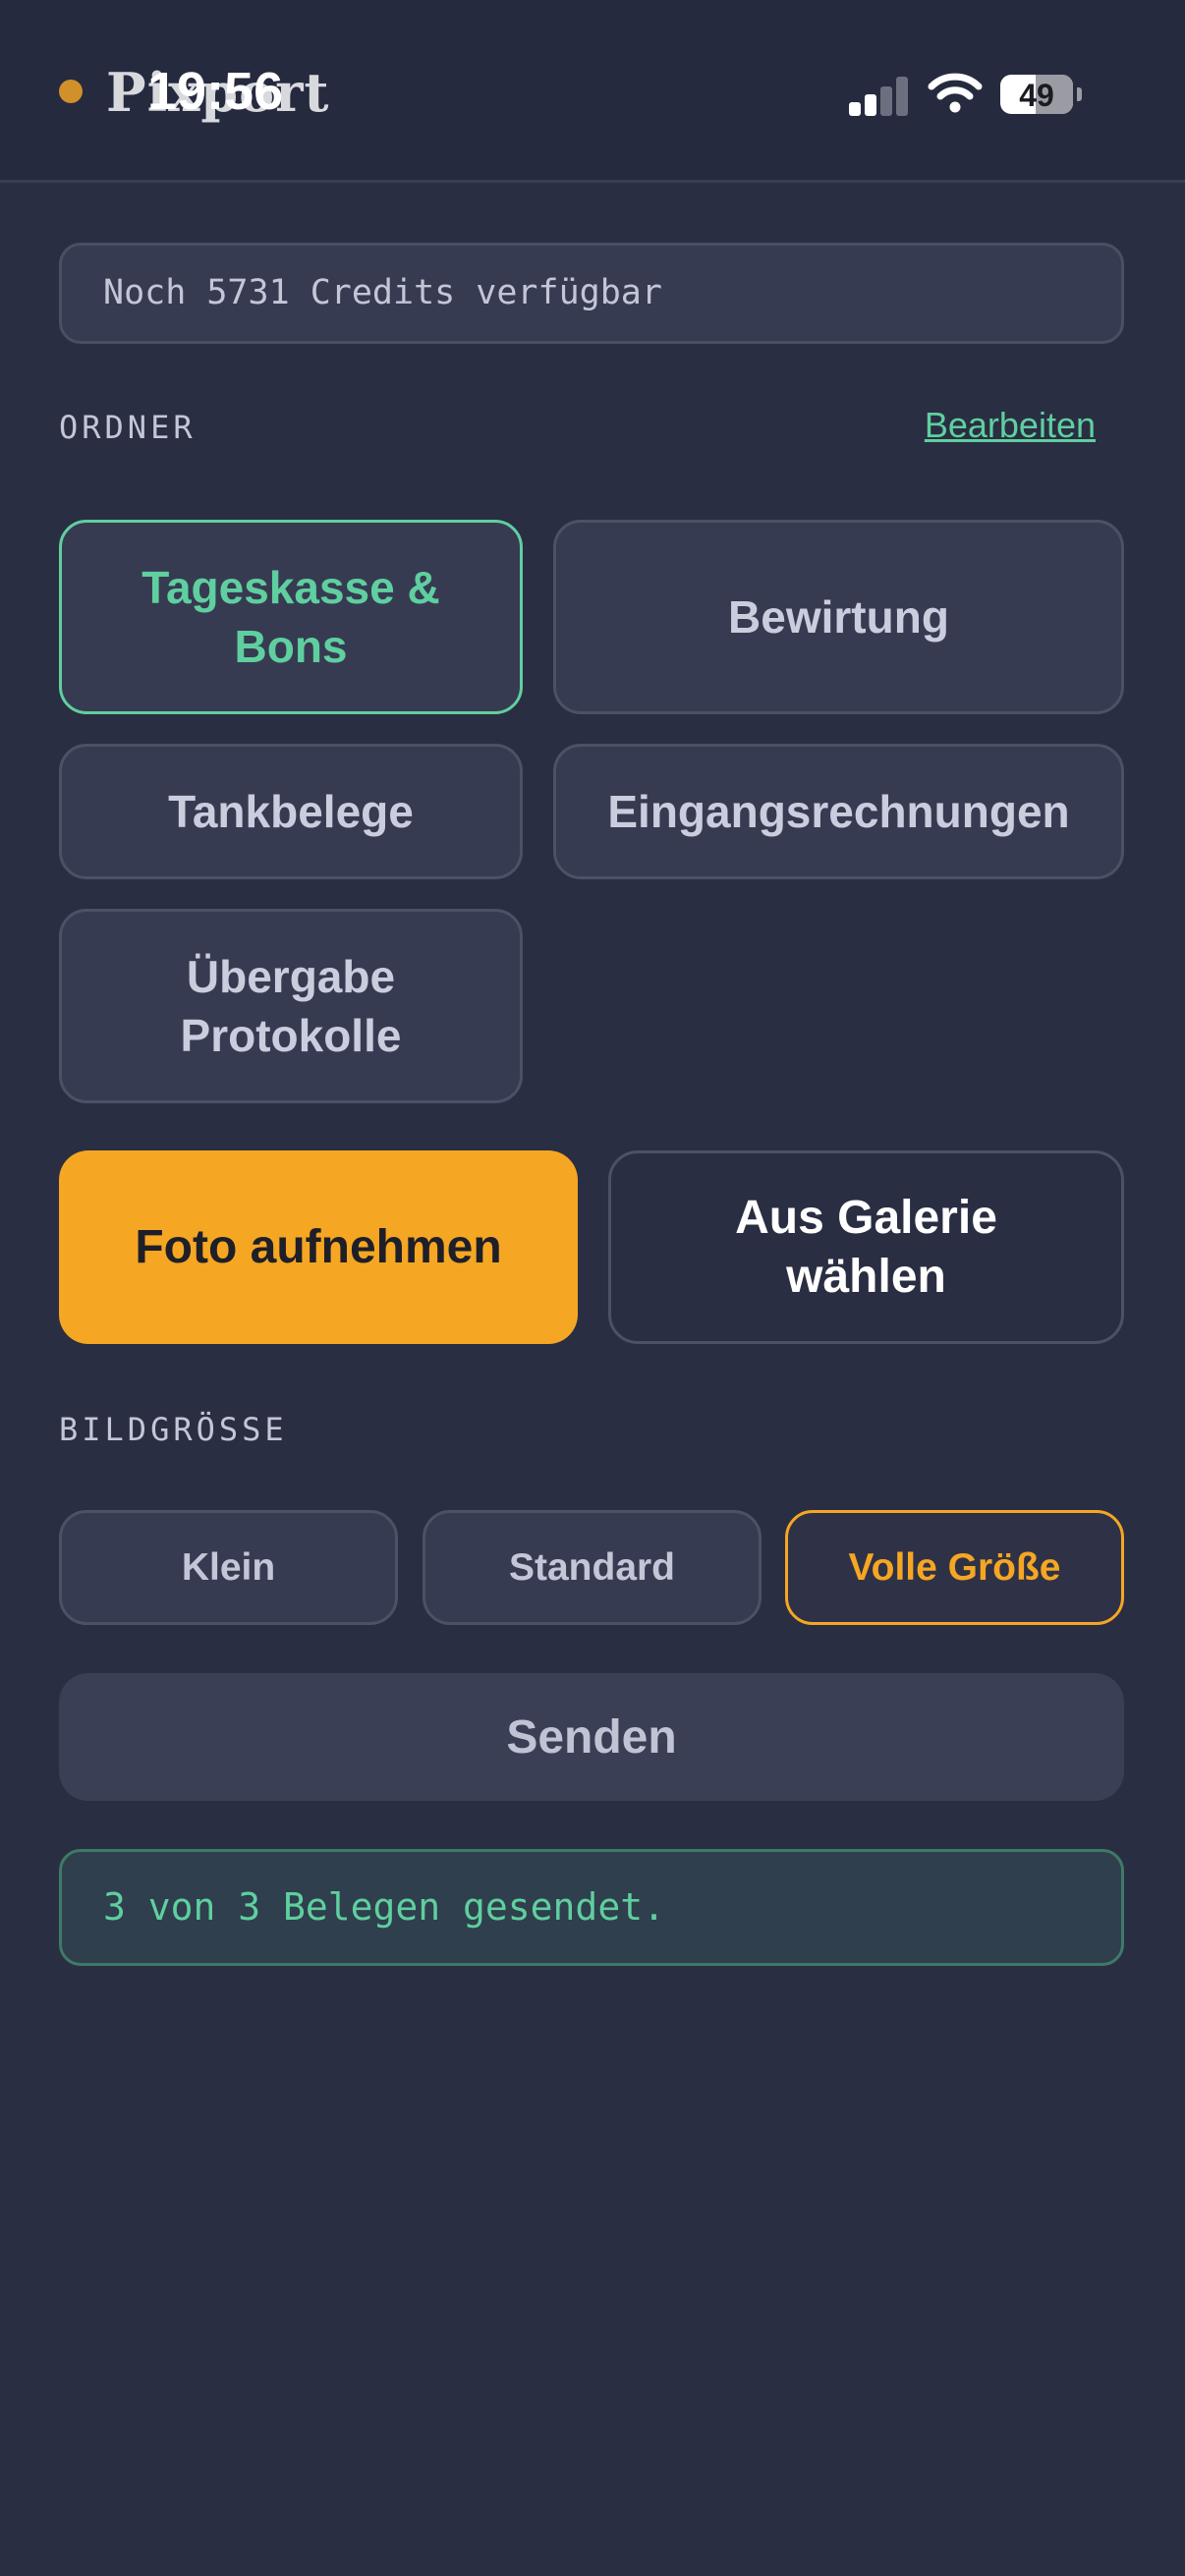  Describe the element at coordinates (291, 617) in the screenshot. I see `folder-tageskasse-bons: Tageskasse & Bons` at that location.